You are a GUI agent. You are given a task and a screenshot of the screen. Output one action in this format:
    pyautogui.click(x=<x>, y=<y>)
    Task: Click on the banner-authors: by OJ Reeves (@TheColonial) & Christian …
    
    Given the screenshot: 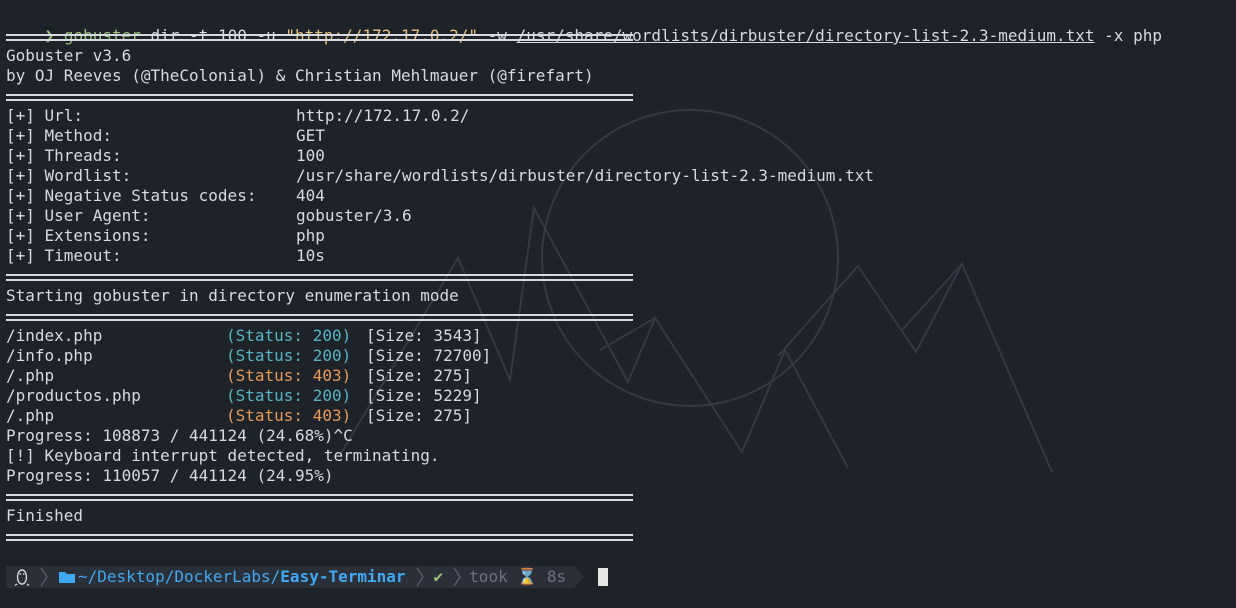 What is the action you would take?
    pyautogui.click(x=300, y=75)
    